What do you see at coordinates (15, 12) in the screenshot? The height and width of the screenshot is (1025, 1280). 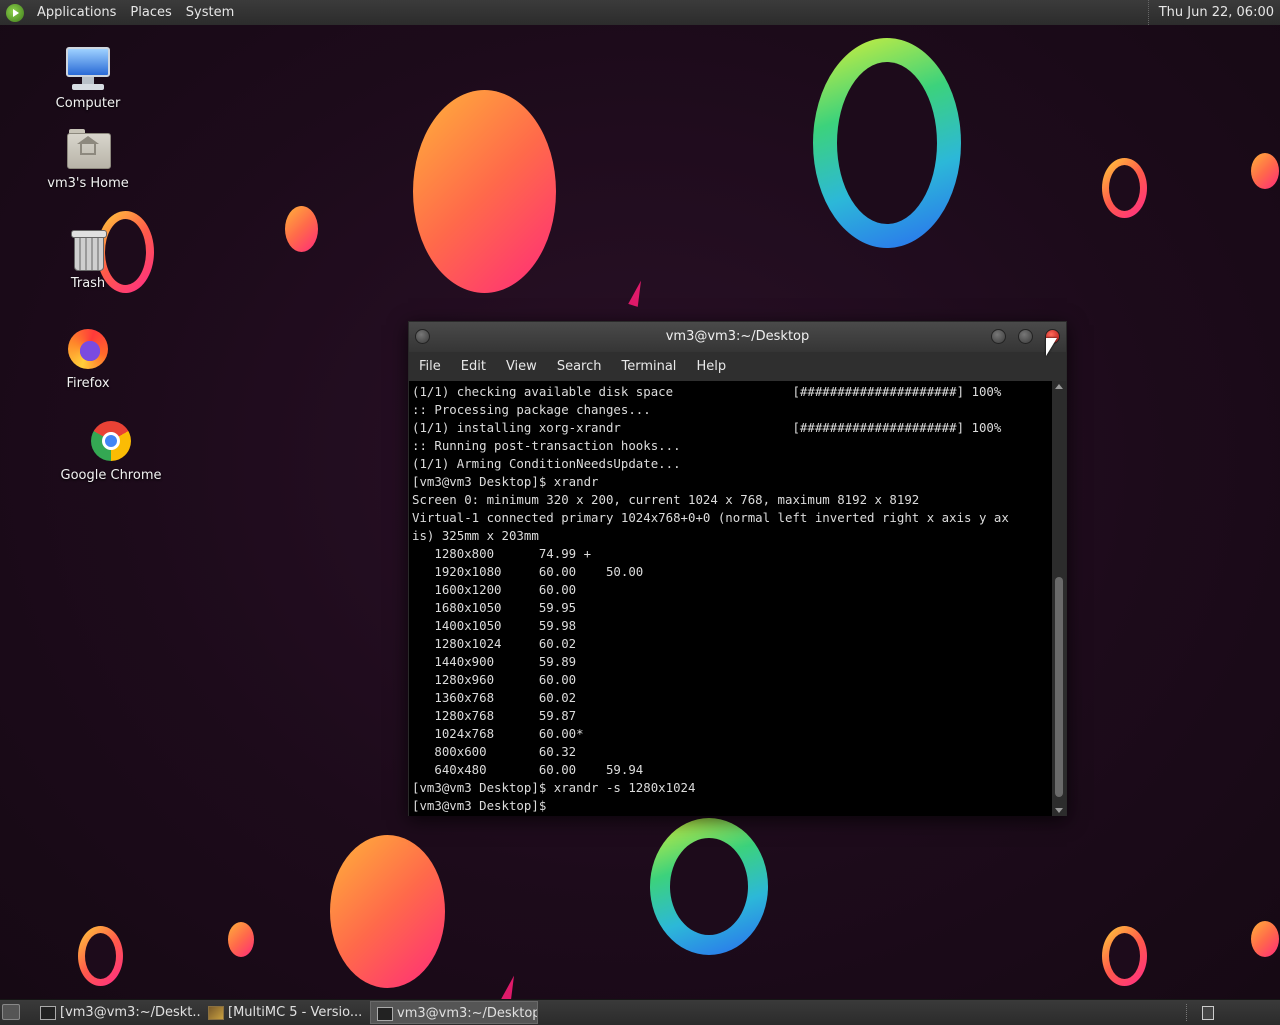 I see `distro-logo-icon` at bounding box center [15, 12].